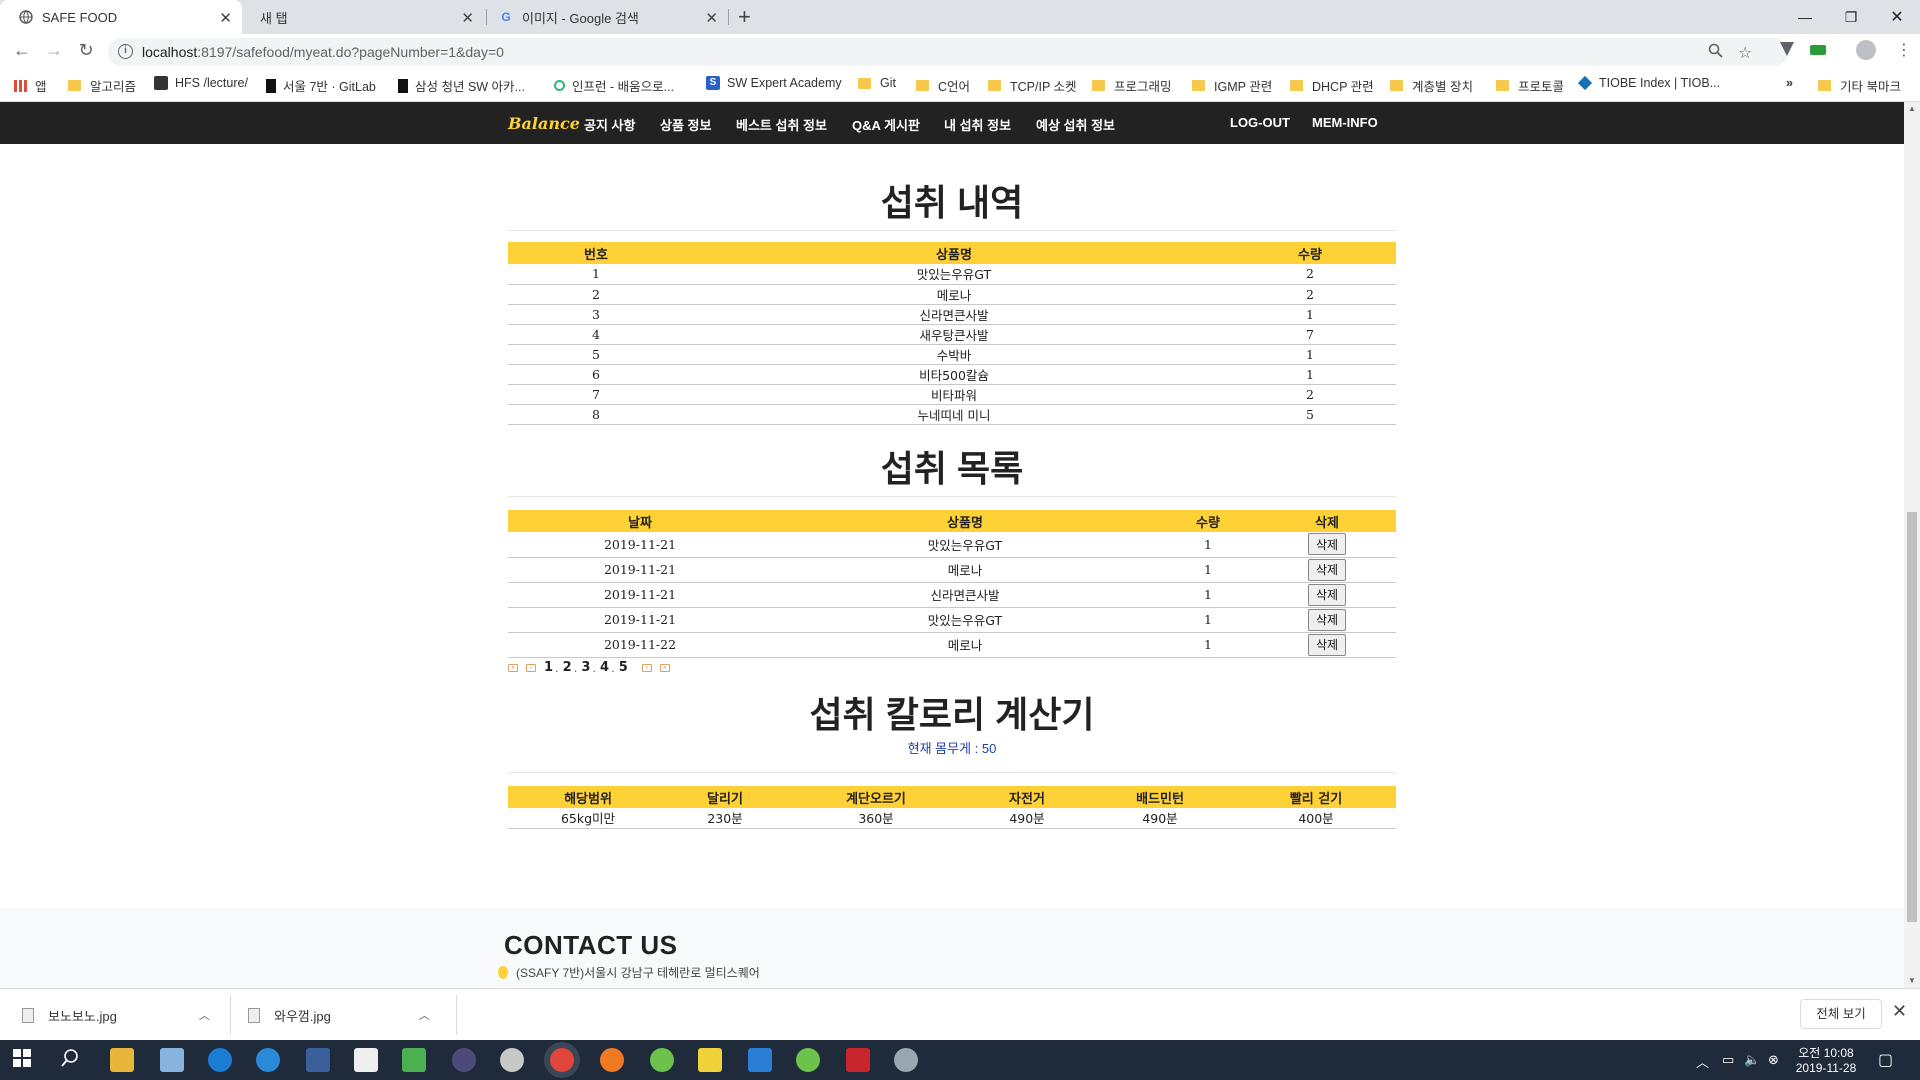 The height and width of the screenshot is (1080, 1920). I want to click on bookmark-folder: Git, so click(877, 83).